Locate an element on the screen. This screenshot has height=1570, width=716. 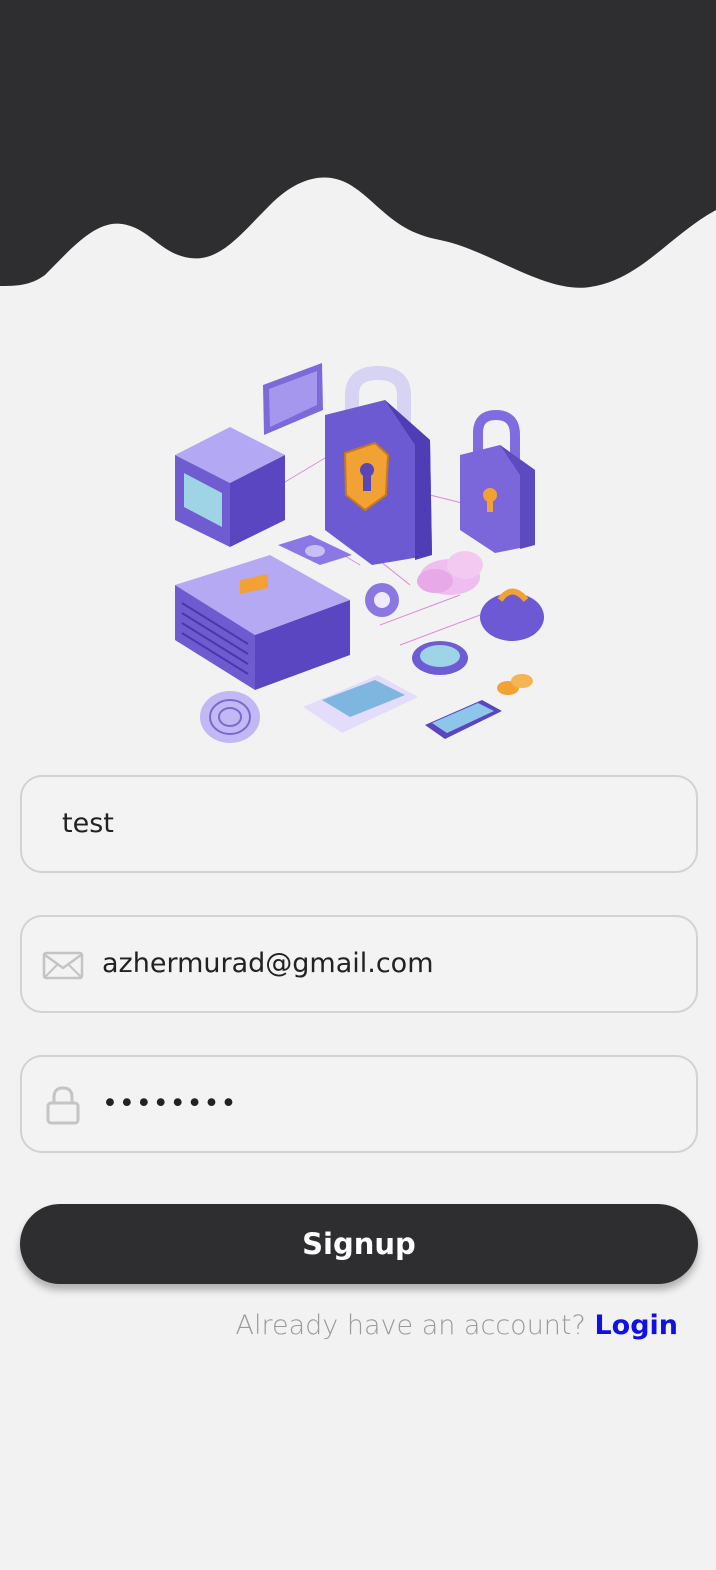
fingerprint-icon is located at coordinates (230, 717).